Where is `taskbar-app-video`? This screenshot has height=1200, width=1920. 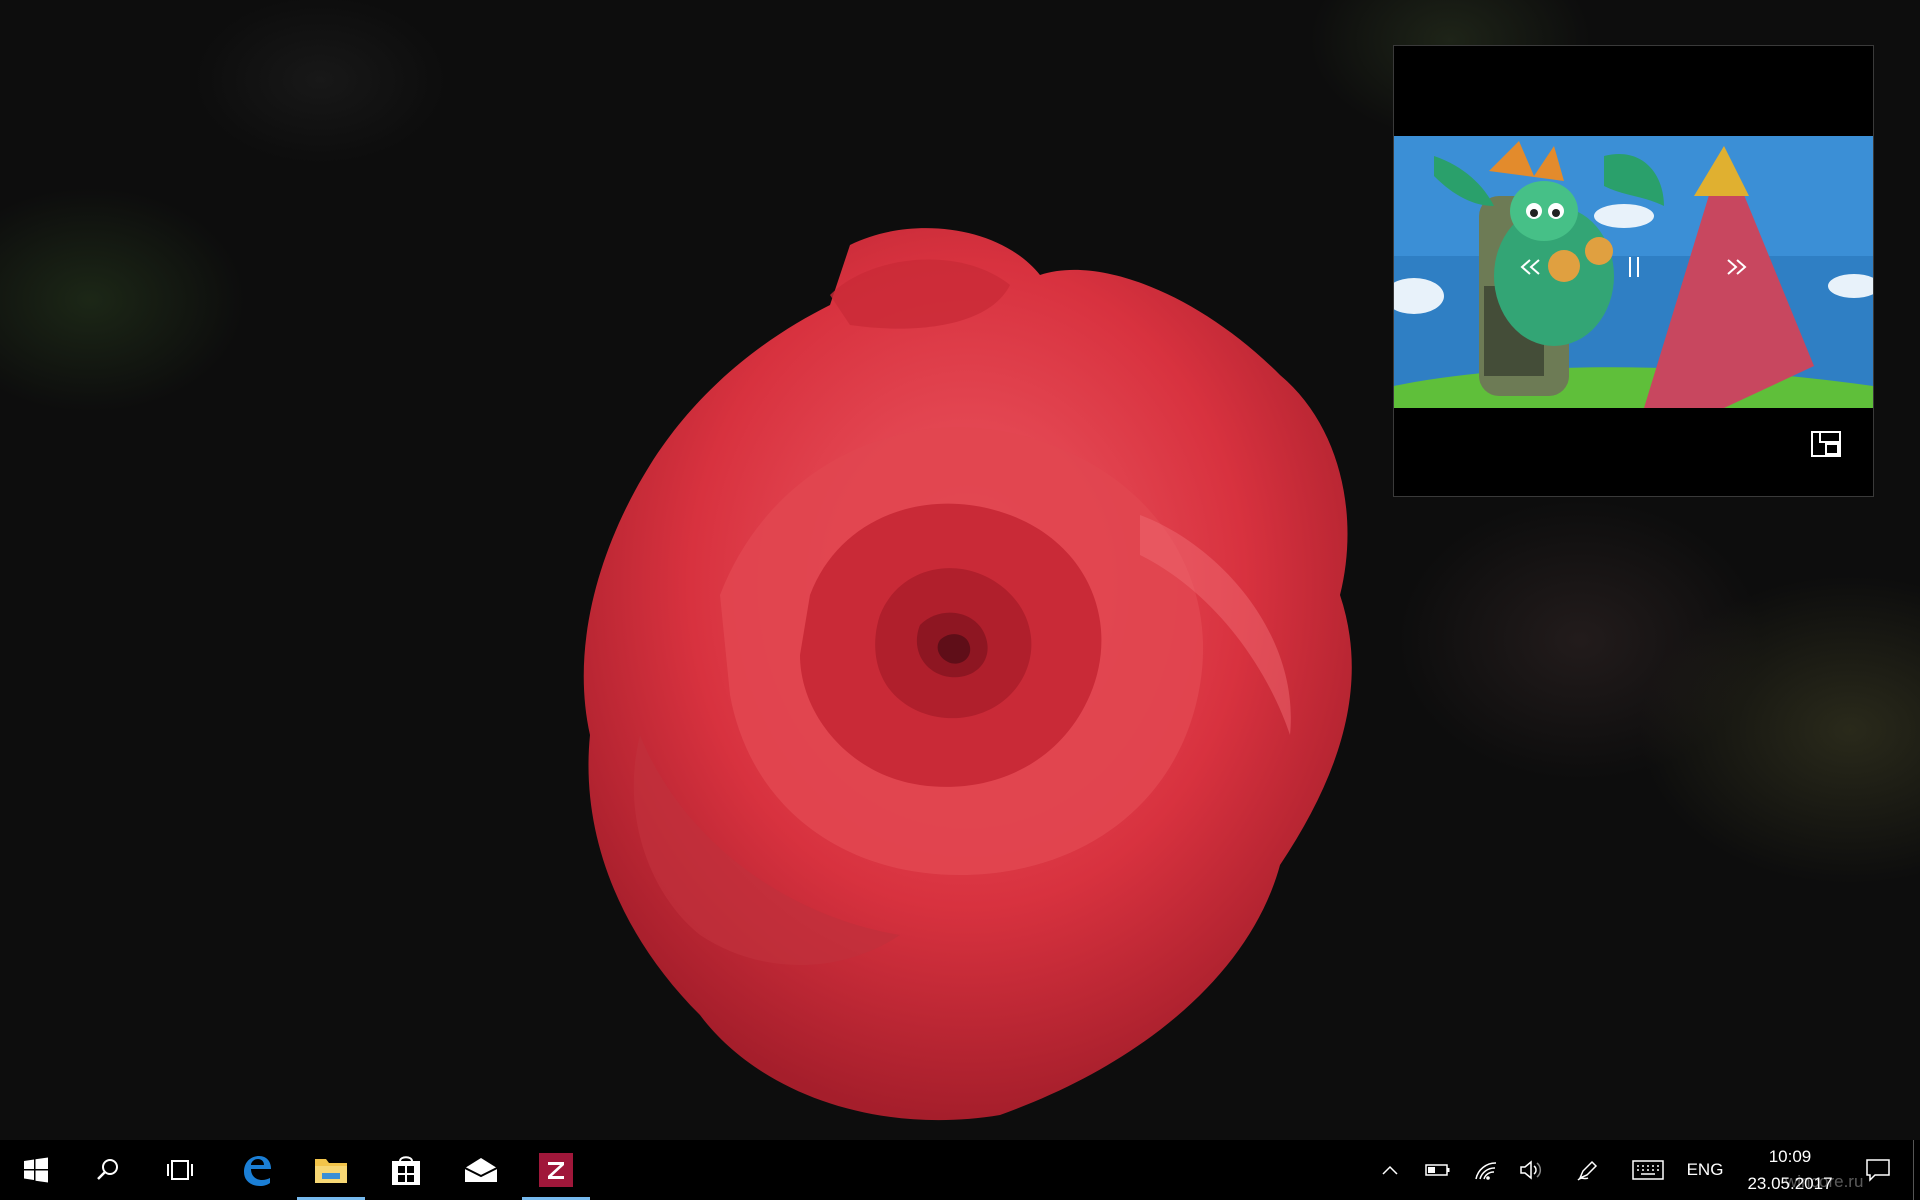 taskbar-app-video is located at coordinates (556, 1170).